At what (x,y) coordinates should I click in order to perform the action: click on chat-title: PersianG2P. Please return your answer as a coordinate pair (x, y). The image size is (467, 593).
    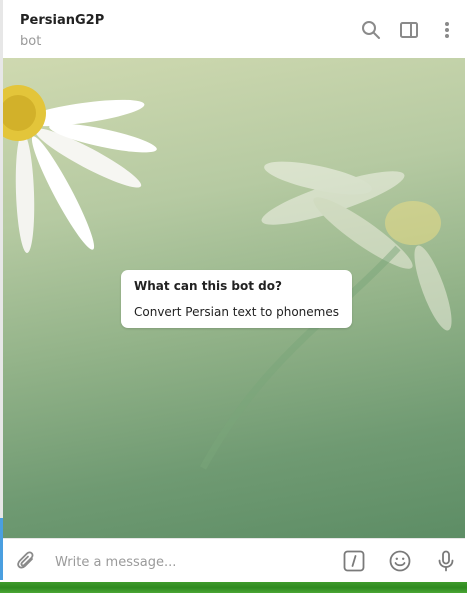
    Looking at the image, I should click on (62, 20).